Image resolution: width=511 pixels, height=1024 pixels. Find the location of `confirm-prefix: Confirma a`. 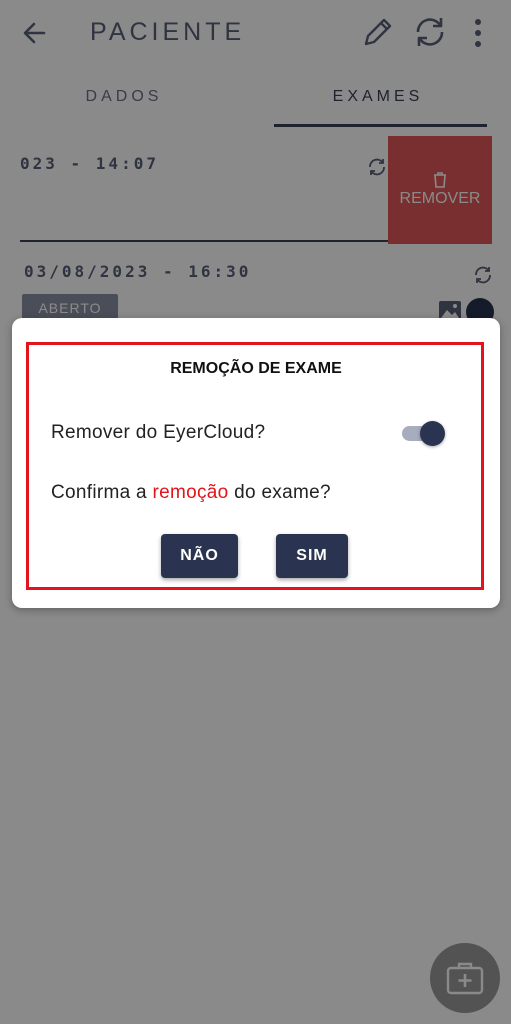

confirm-prefix: Confirma a is located at coordinates (102, 492).